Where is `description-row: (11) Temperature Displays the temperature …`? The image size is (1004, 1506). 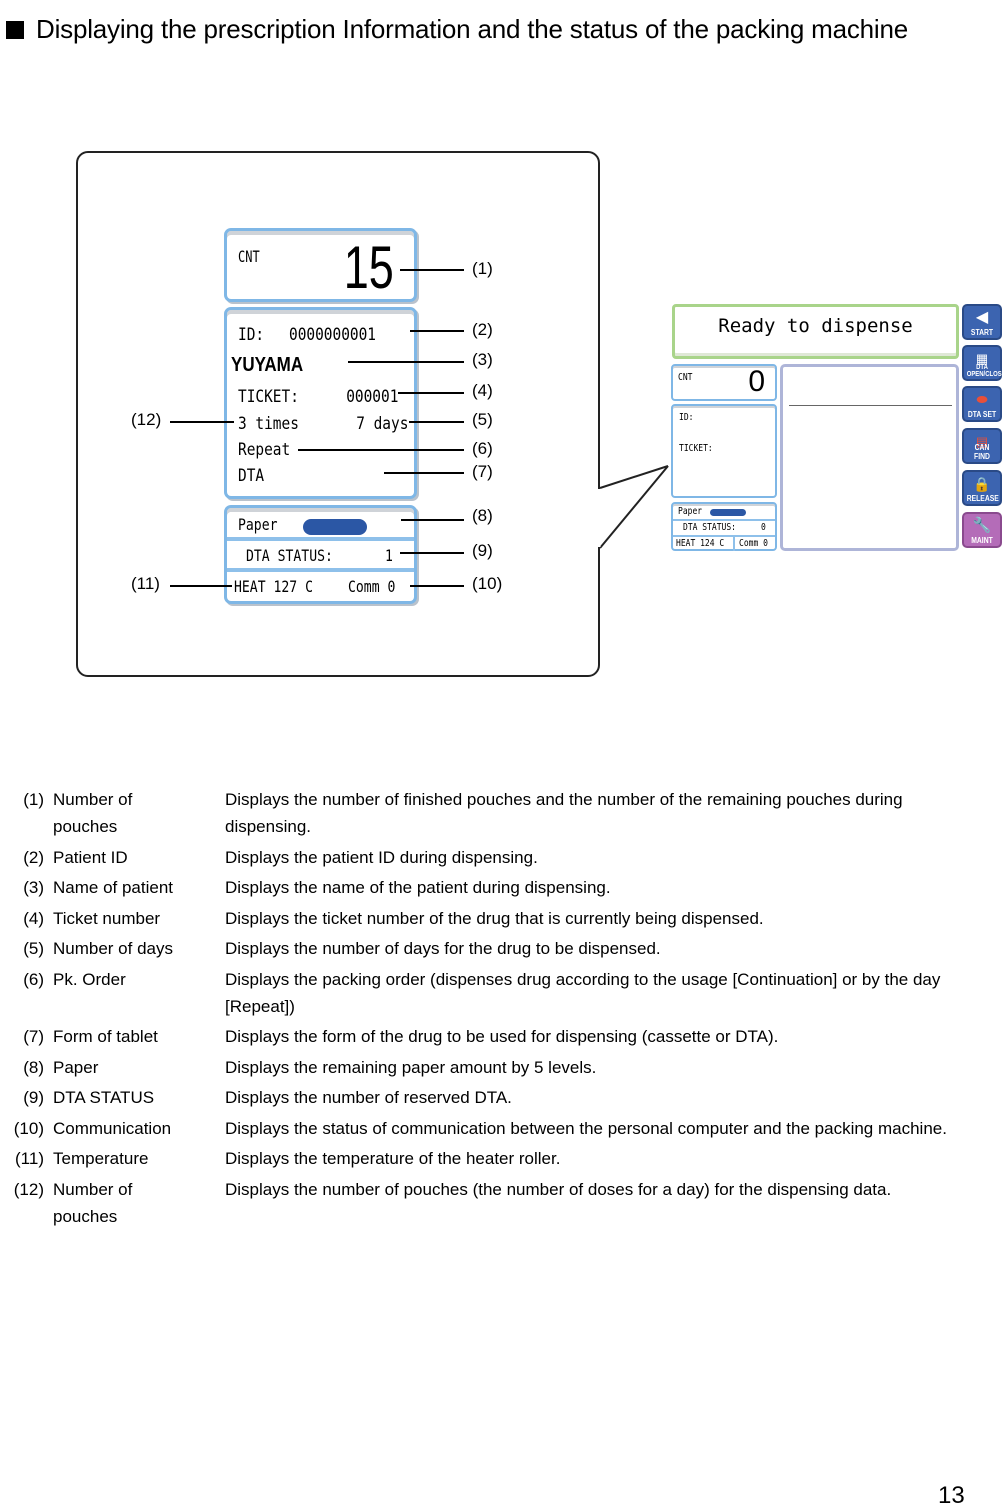 description-row: (11) Temperature Displays the temperature … is located at coordinates (502, 1158).